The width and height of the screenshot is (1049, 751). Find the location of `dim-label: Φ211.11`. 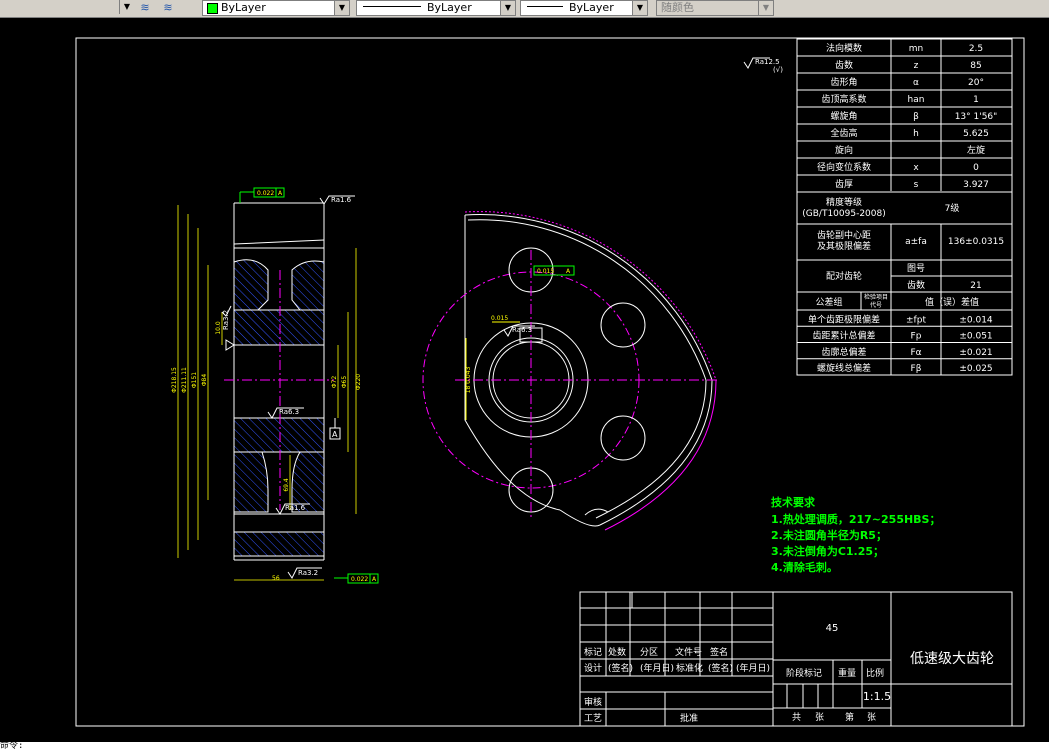

dim-label: Φ211.11 is located at coordinates (184, 380).